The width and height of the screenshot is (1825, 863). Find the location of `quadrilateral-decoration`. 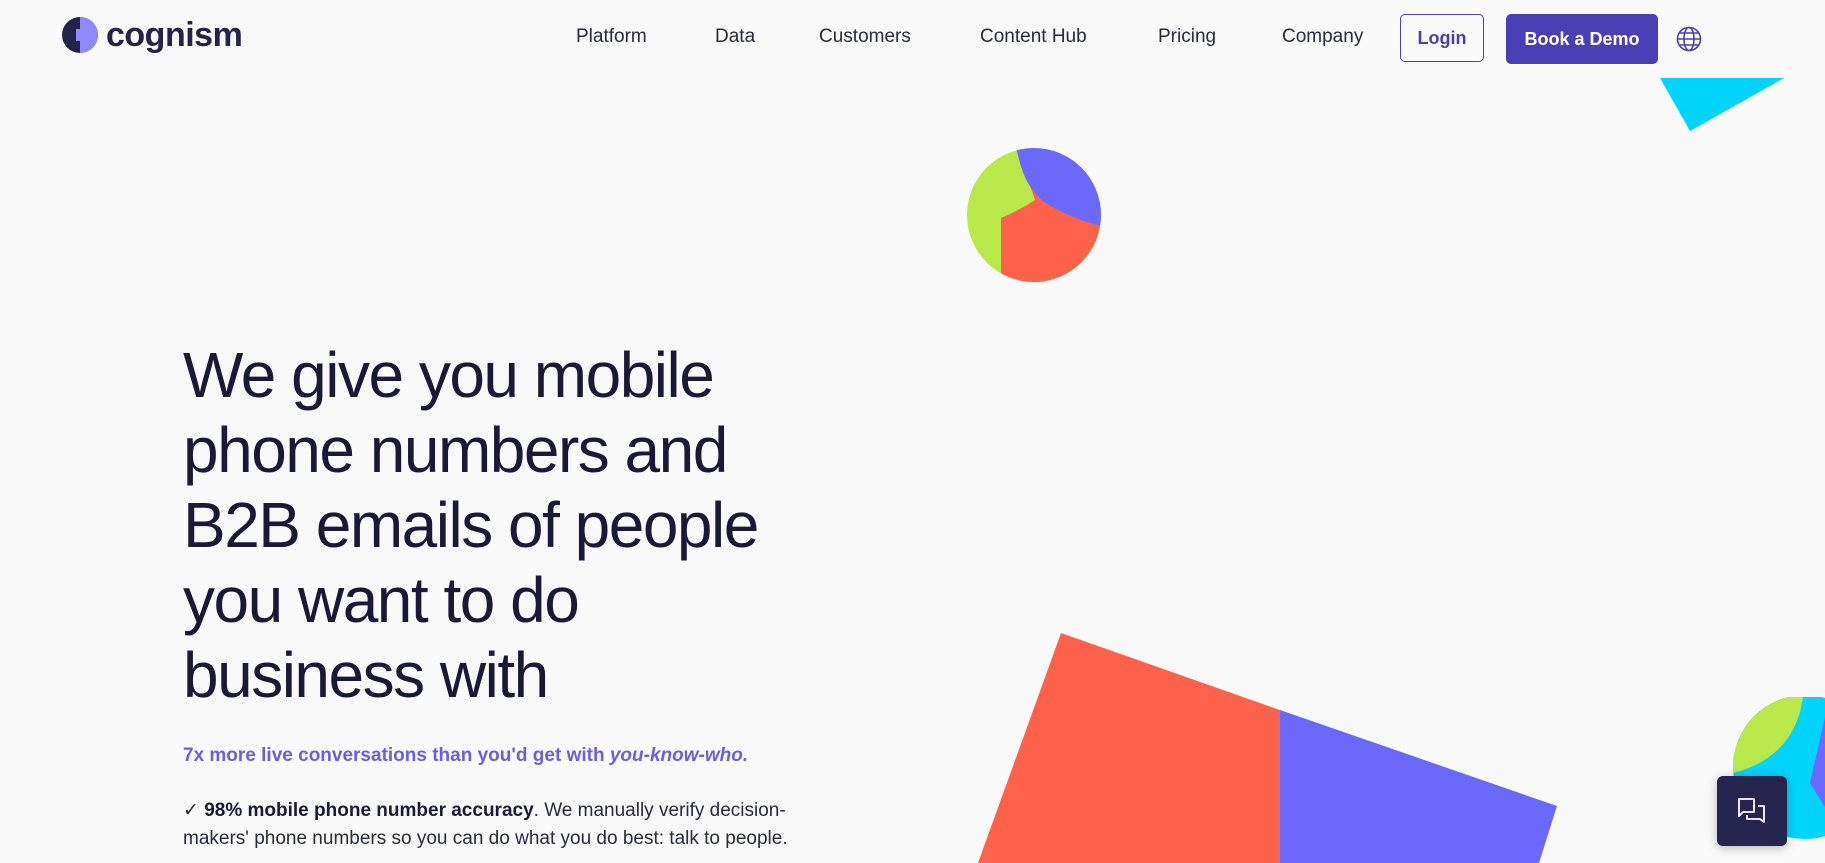

quadrilateral-decoration is located at coordinates (1267, 748).